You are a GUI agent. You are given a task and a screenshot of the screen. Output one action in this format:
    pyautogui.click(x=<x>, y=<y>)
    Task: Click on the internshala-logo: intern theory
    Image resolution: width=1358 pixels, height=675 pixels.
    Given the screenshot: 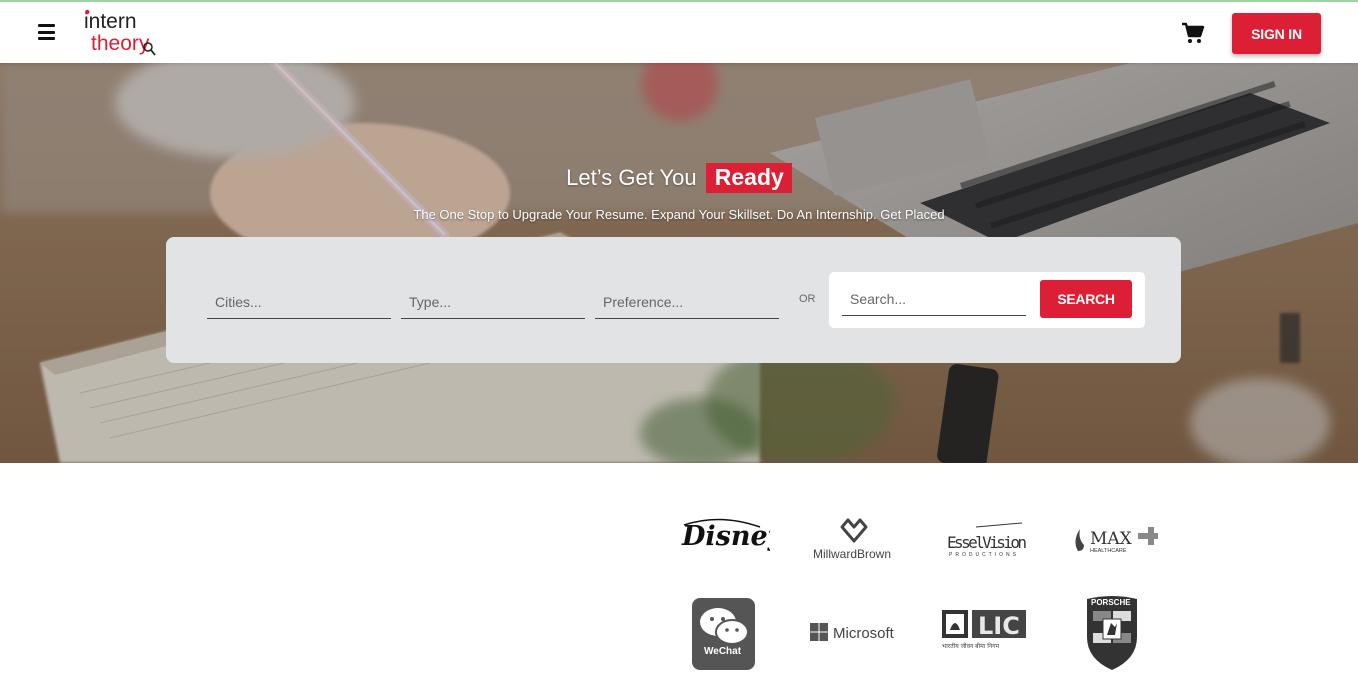 What is the action you would take?
    pyautogui.click(x=130, y=33)
    